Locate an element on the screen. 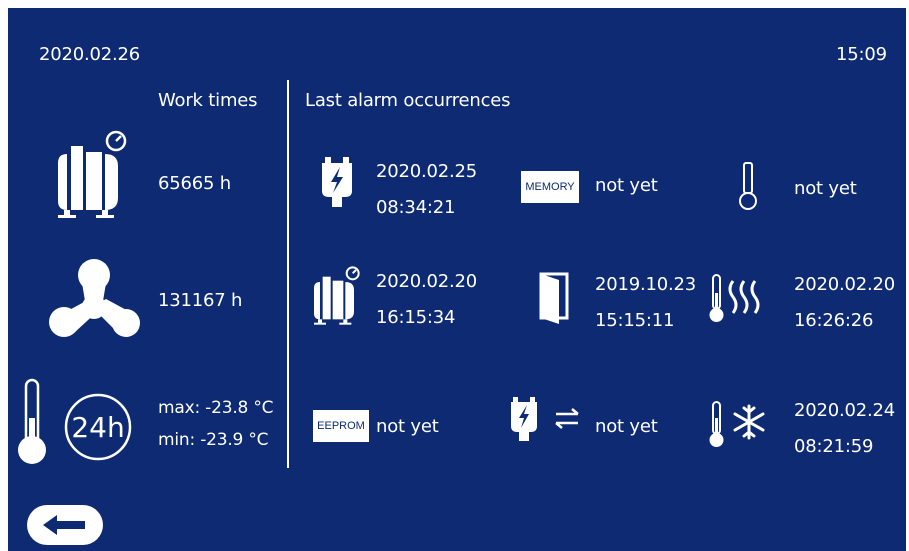  column-divider is located at coordinates (288, 274).